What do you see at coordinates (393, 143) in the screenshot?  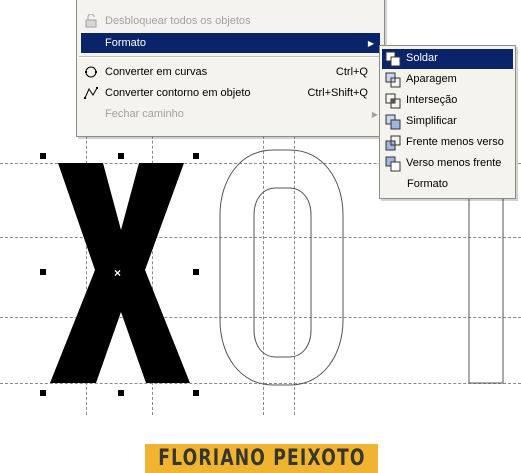 I see `front-minus-back-icon` at bounding box center [393, 143].